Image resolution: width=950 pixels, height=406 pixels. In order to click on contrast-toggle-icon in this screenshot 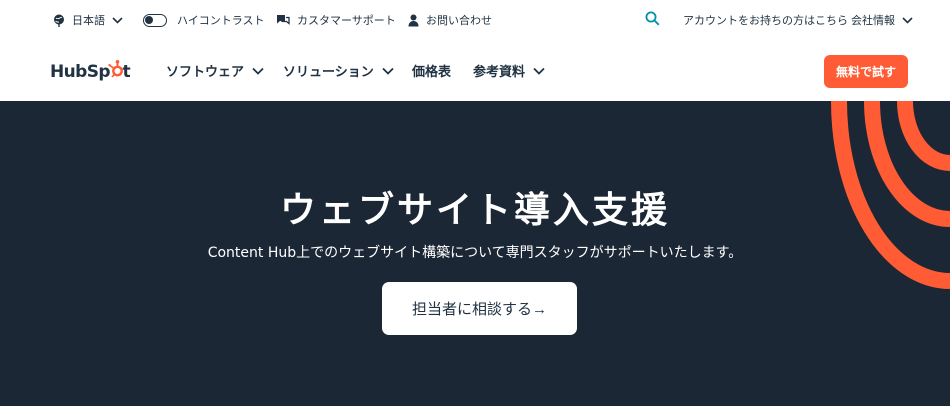, I will do `click(155, 20)`.